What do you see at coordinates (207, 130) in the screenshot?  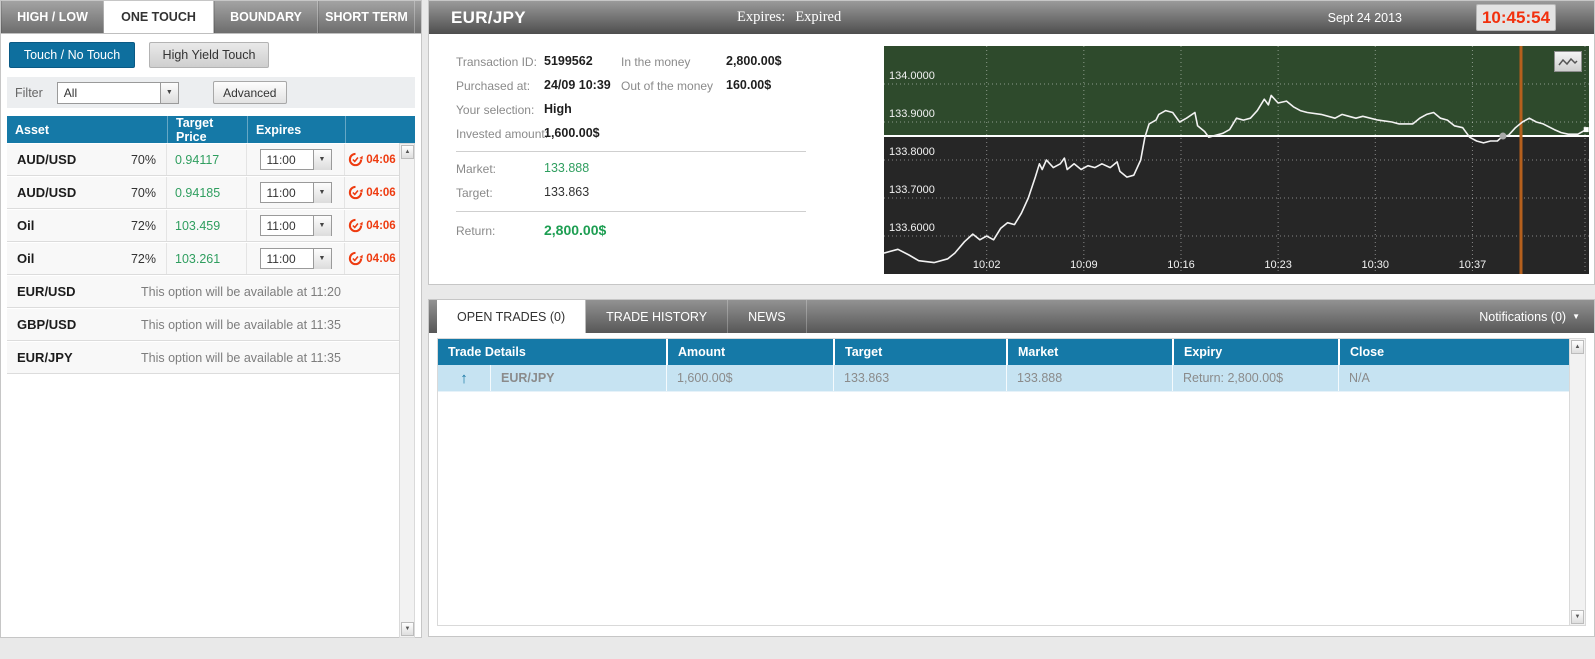 I see `header-target-price: Target Price` at bounding box center [207, 130].